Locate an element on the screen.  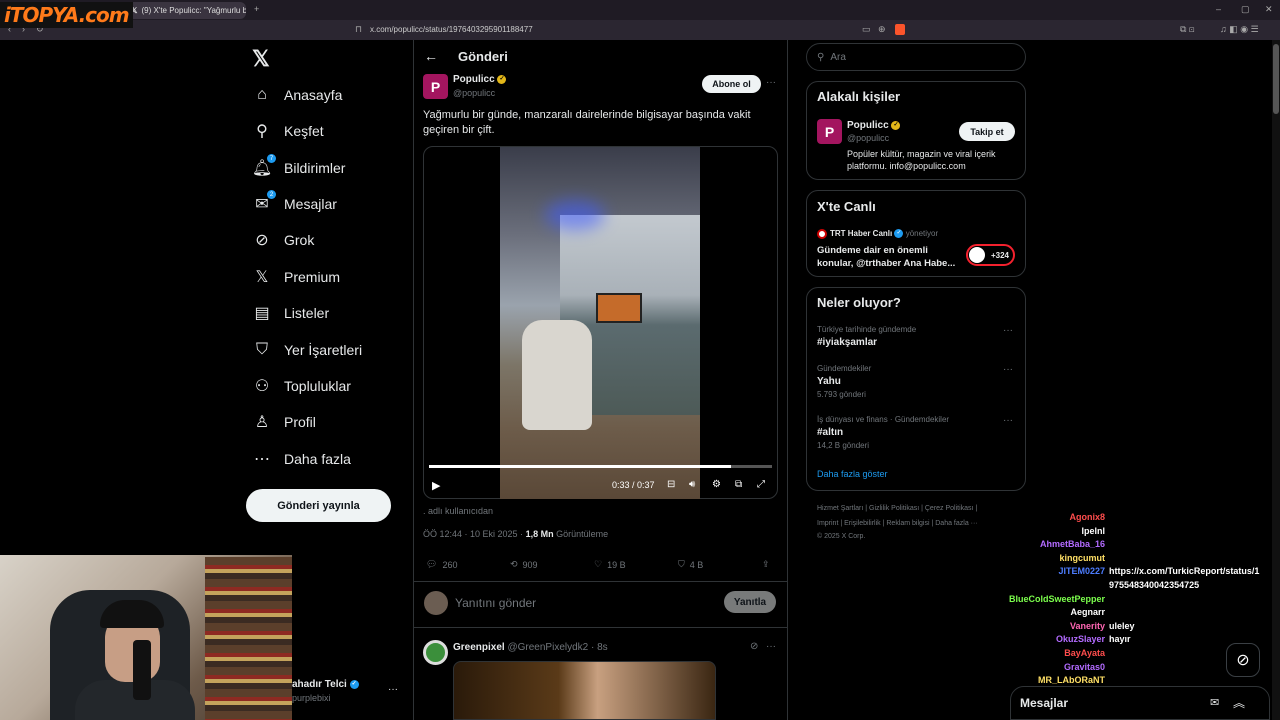
author-avatar: P is located at coordinates (435, 86).